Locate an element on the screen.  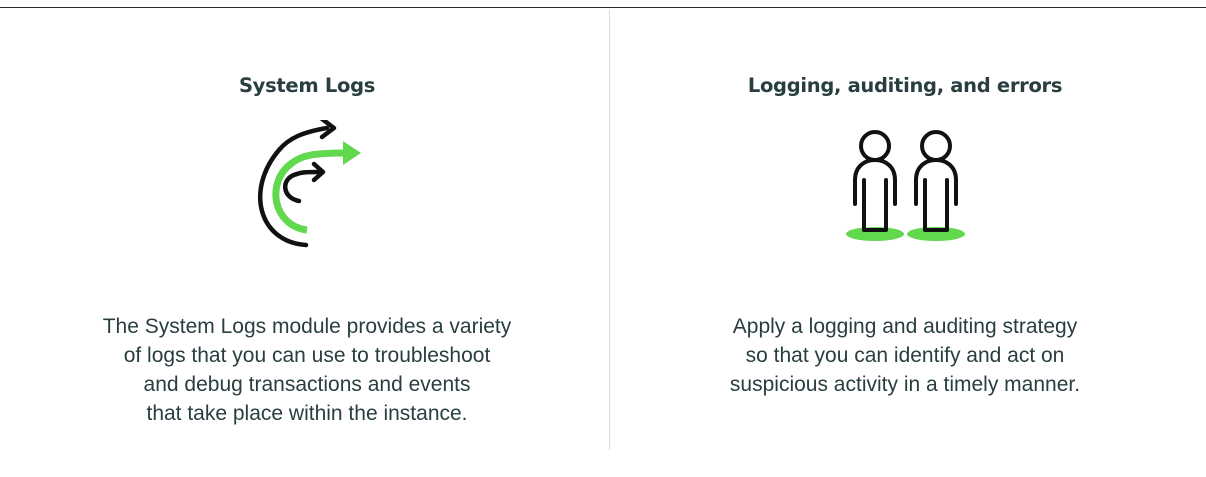
description-line: of logs that you can use to troubleshoot is located at coordinates (307, 355).